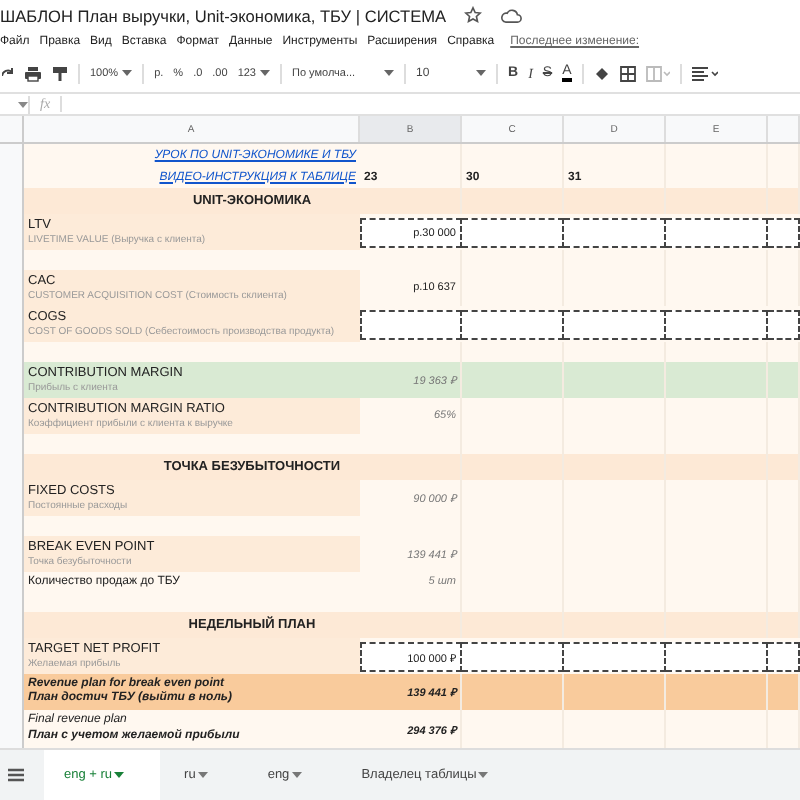  What do you see at coordinates (223, 15) in the screenshot?
I see `document-title: ШАБЛОН План выручки, Unit-экономика, ТБУ | СИСТЕМА` at bounding box center [223, 15].